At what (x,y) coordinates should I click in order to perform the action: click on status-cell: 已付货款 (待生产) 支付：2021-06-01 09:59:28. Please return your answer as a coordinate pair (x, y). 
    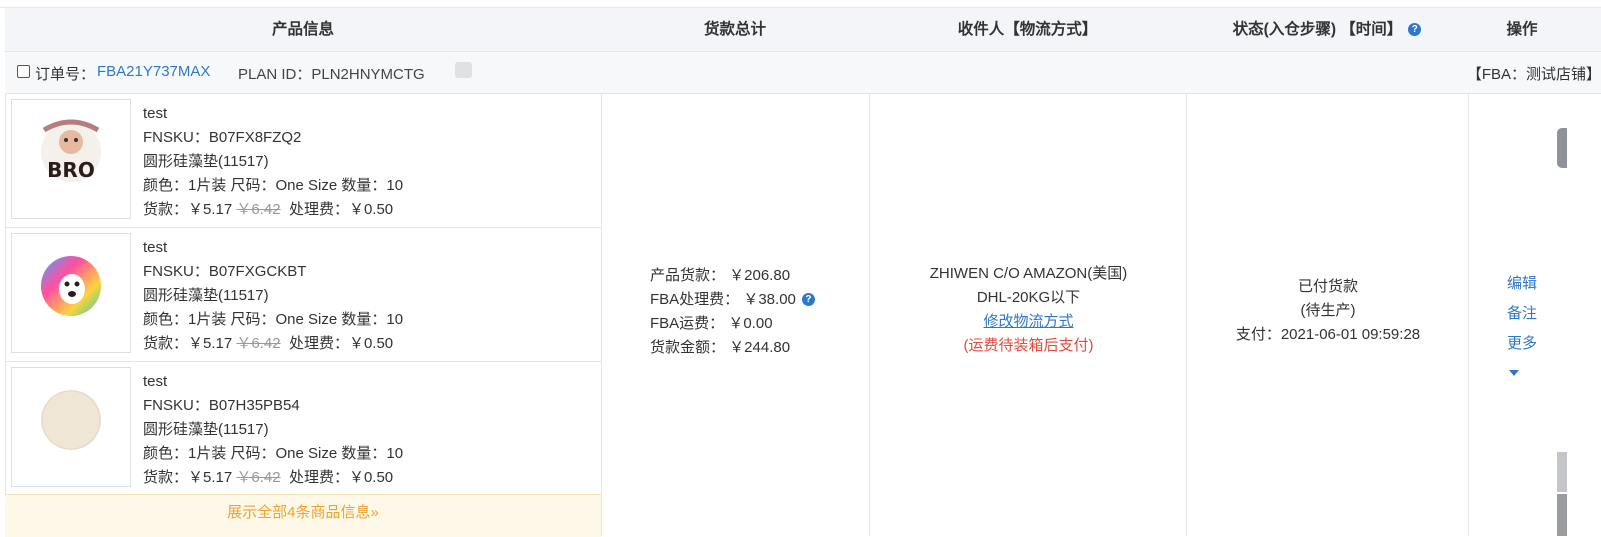
    Looking at the image, I should click on (1327, 315).